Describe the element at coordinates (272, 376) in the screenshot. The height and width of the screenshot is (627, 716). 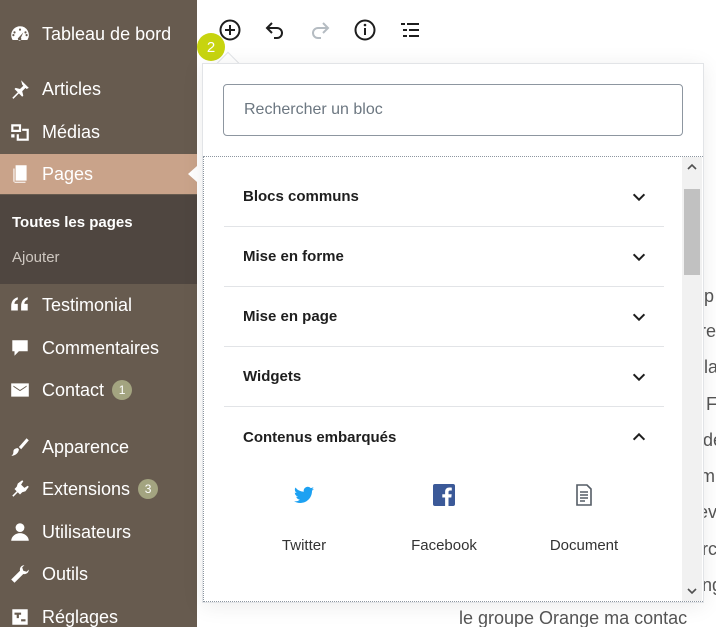
I see `panel-title: Widgets` at that location.